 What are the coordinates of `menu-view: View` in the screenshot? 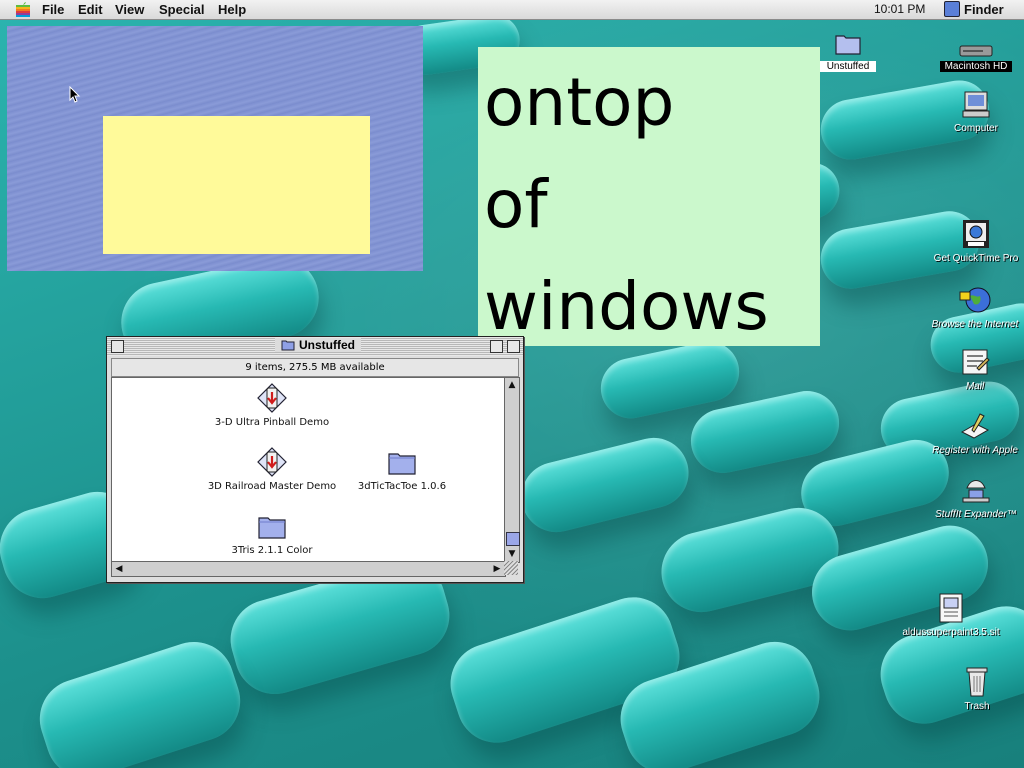 It's located at (129, 9).